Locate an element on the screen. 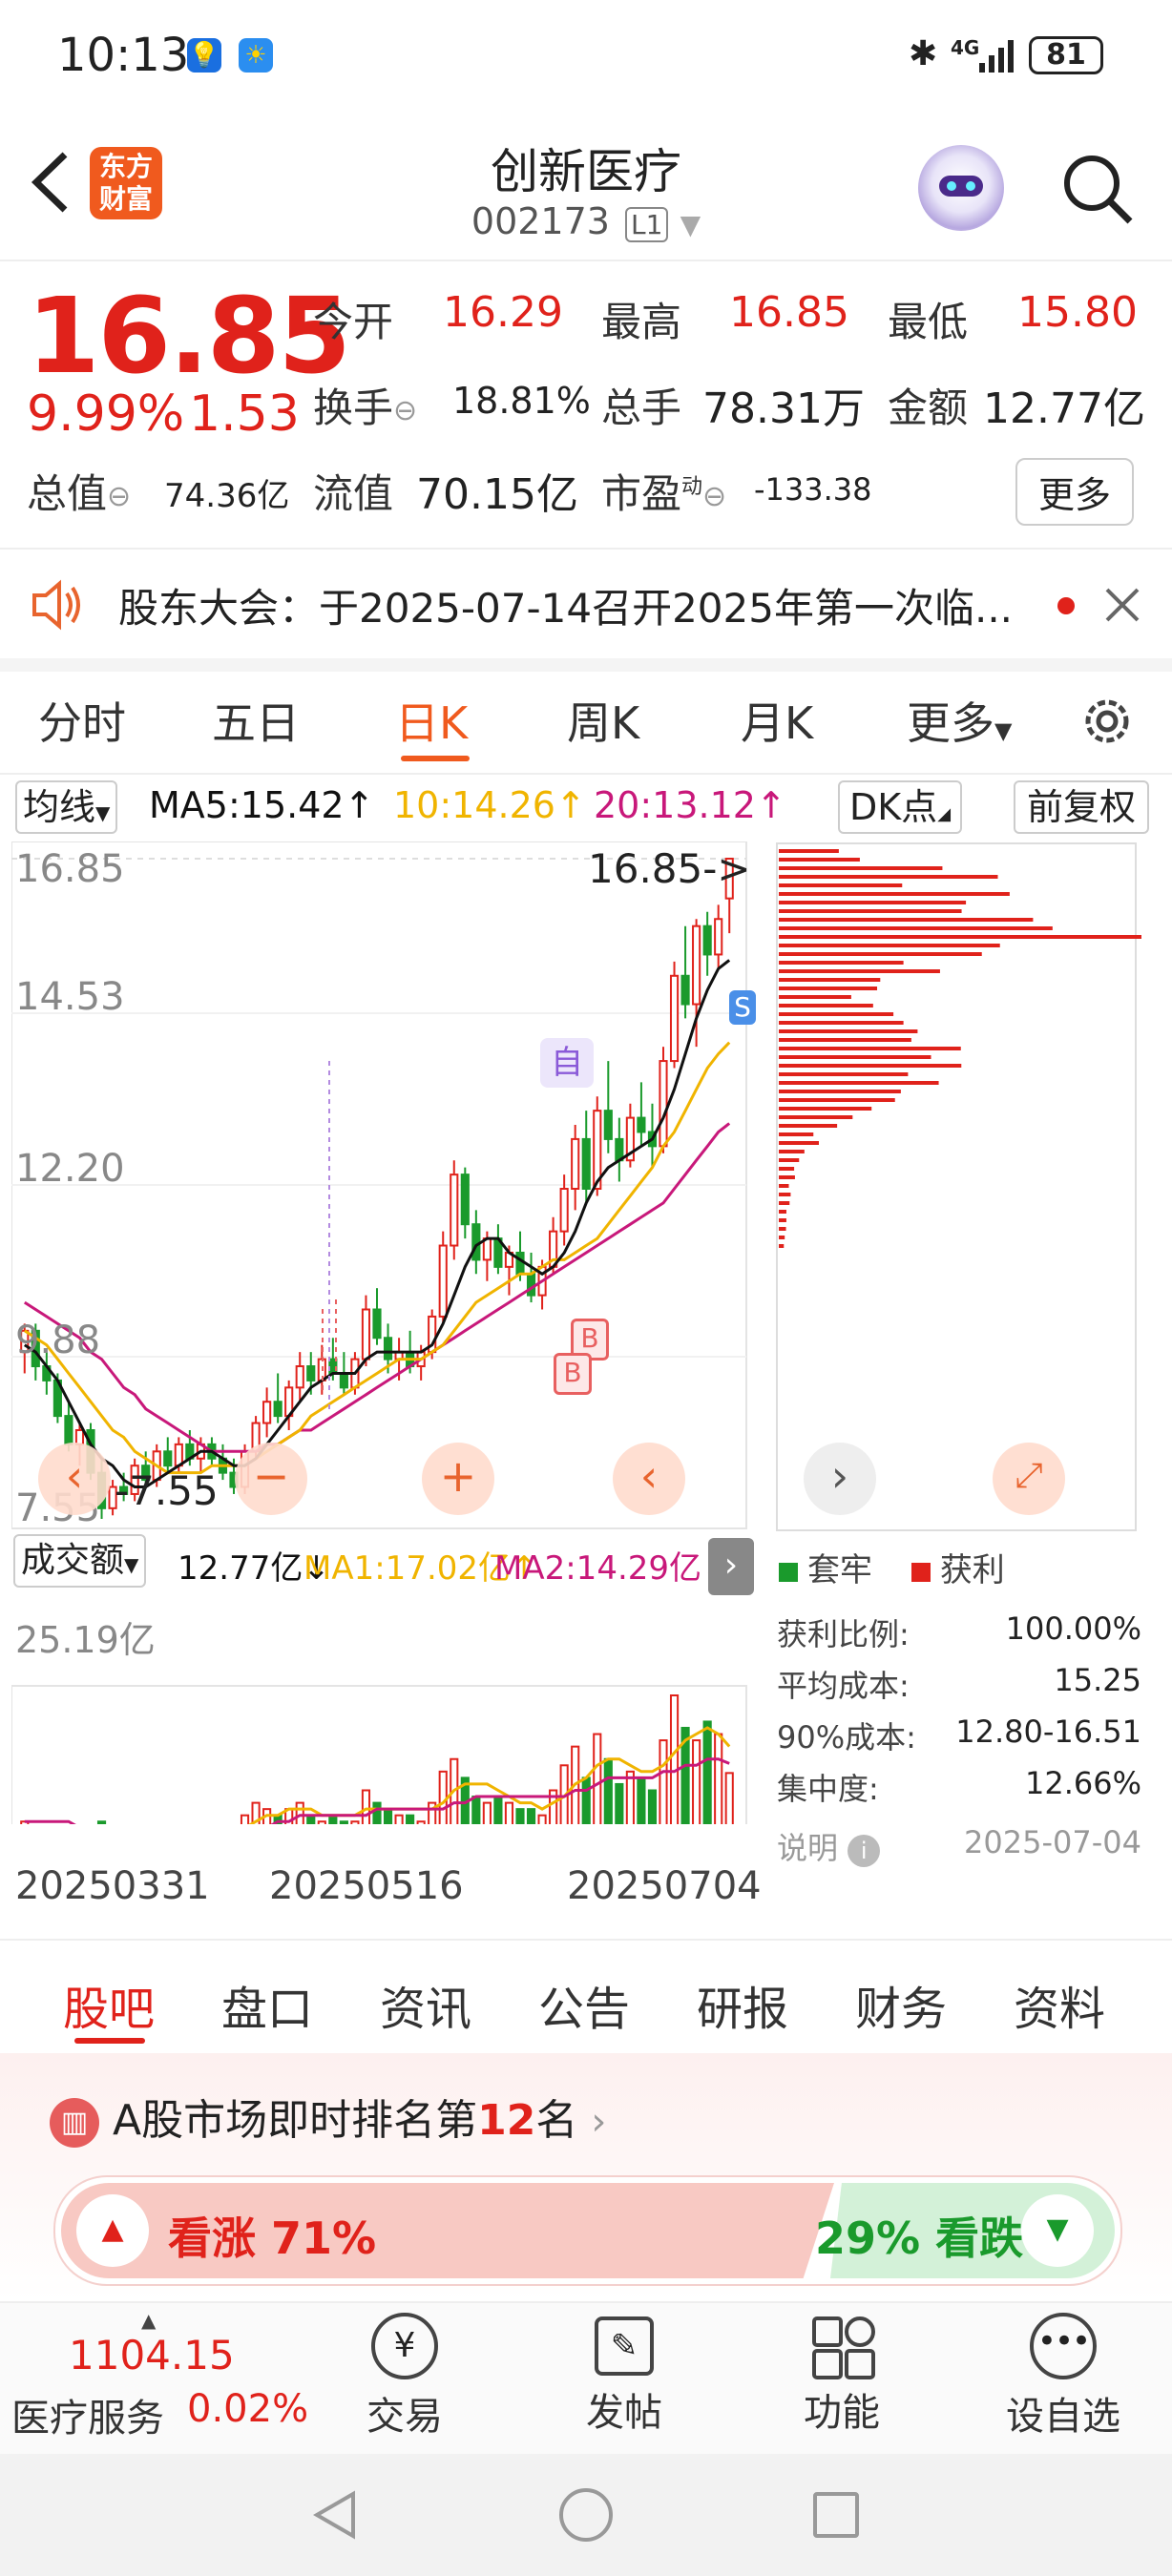 The height and width of the screenshot is (2576, 1172). rank-row: ▥ A股市场即时排名第12名 › is located at coordinates (328, 2117).